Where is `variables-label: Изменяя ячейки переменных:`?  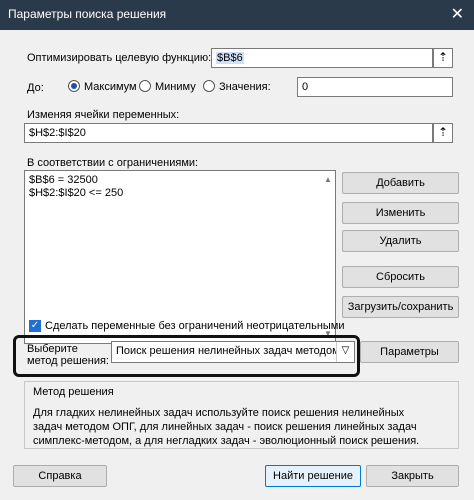 variables-label: Изменяя ячейки переменных: is located at coordinates (103, 115).